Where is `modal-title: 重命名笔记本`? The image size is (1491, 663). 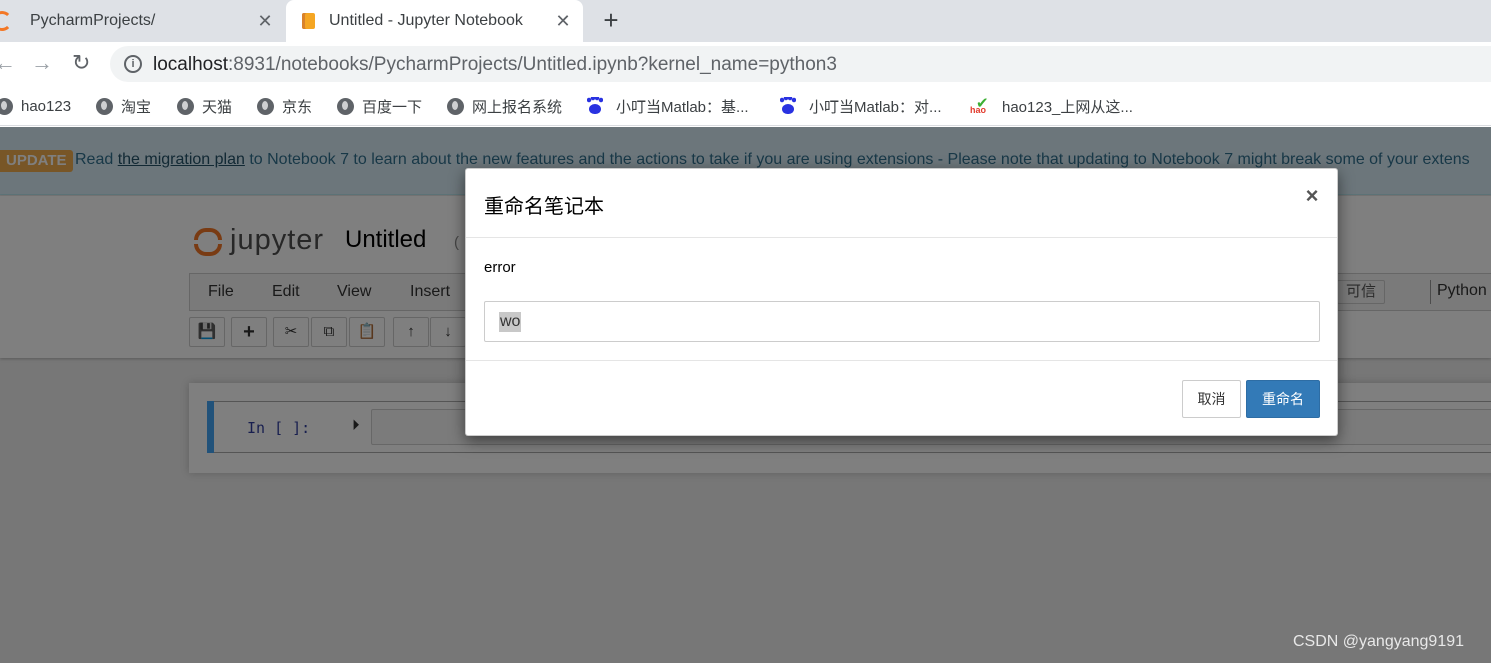 modal-title: 重命名笔记本 is located at coordinates (544, 207).